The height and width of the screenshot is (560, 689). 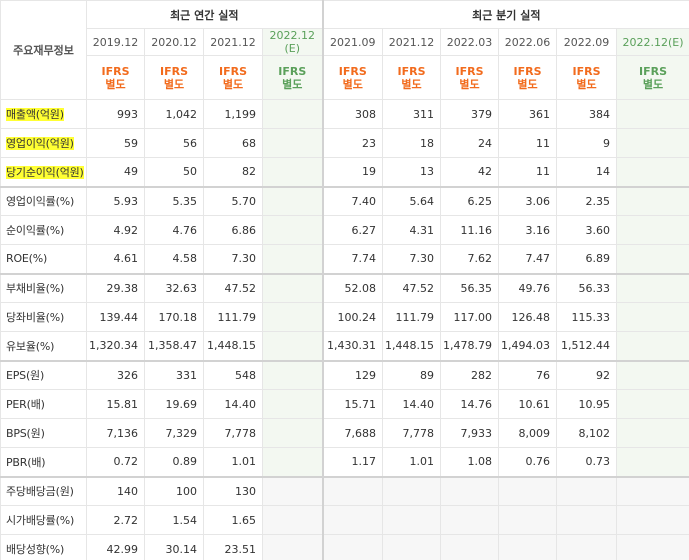 What do you see at coordinates (587, 114) in the screenshot?
I see `value-cell: 384` at bounding box center [587, 114].